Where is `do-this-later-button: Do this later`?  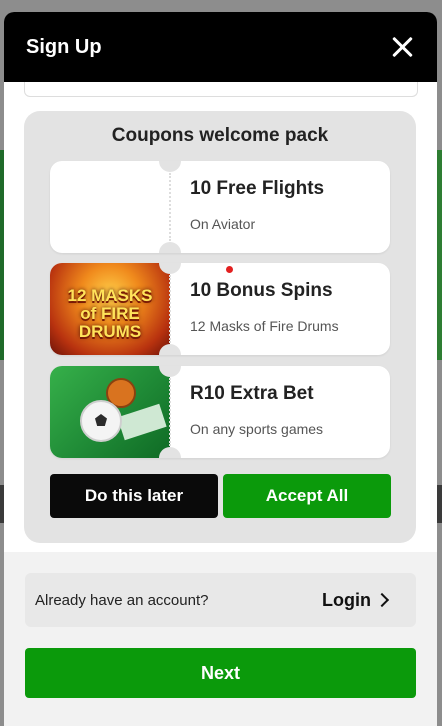 do-this-later-button: Do this later is located at coordinates (134, 496).